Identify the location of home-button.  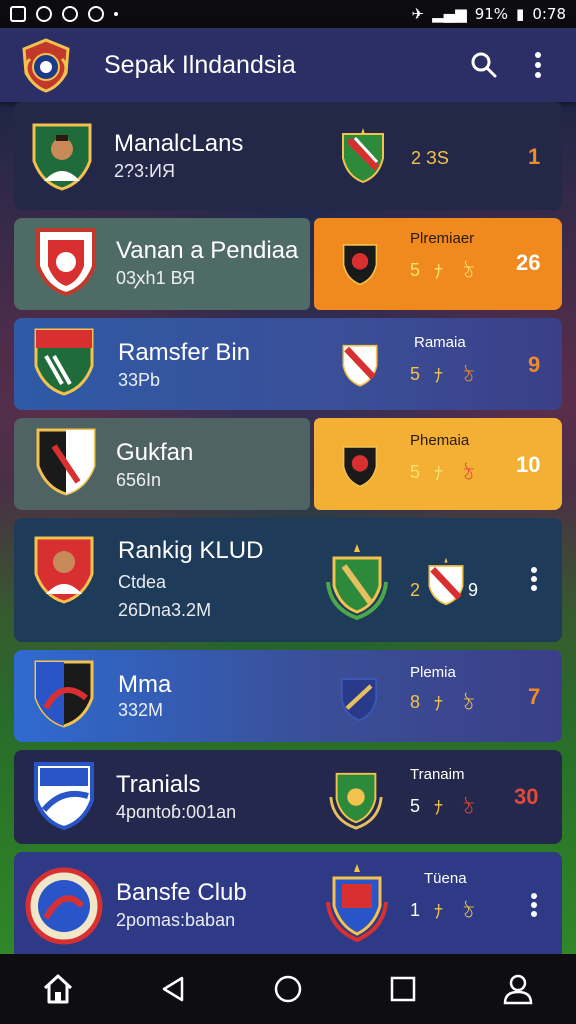
(58, 989).